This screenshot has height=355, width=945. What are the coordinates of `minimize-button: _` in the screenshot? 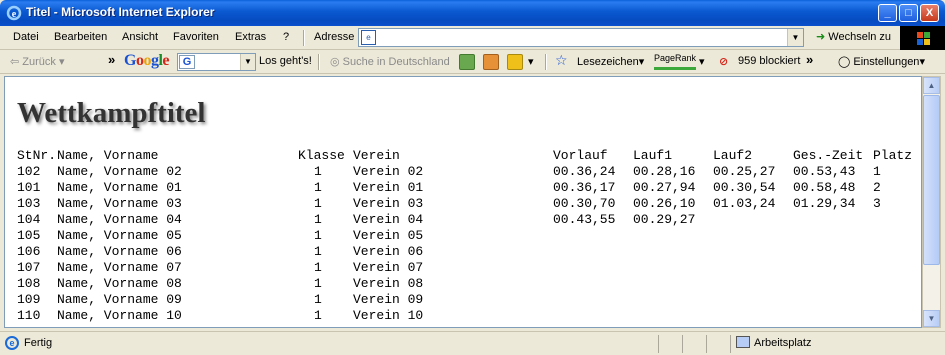 It's located at (887, 13).